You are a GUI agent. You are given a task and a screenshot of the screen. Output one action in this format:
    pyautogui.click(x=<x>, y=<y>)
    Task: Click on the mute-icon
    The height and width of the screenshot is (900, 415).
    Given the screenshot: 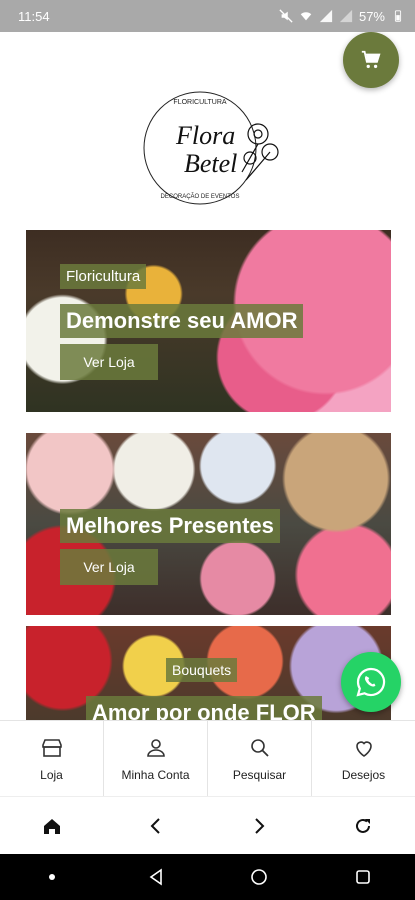 What is the action you would take?
    pyautogui.click(x=286, y=16)
    